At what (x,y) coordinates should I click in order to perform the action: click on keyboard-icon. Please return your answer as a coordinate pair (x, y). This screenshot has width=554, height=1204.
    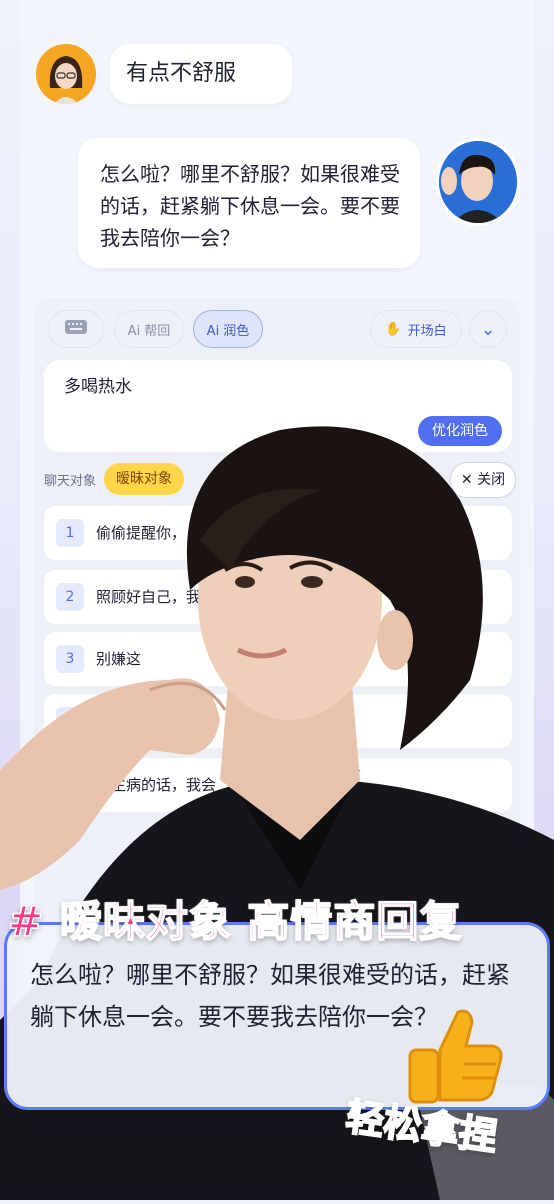
    Looking at the image, I should click on (76, 329).